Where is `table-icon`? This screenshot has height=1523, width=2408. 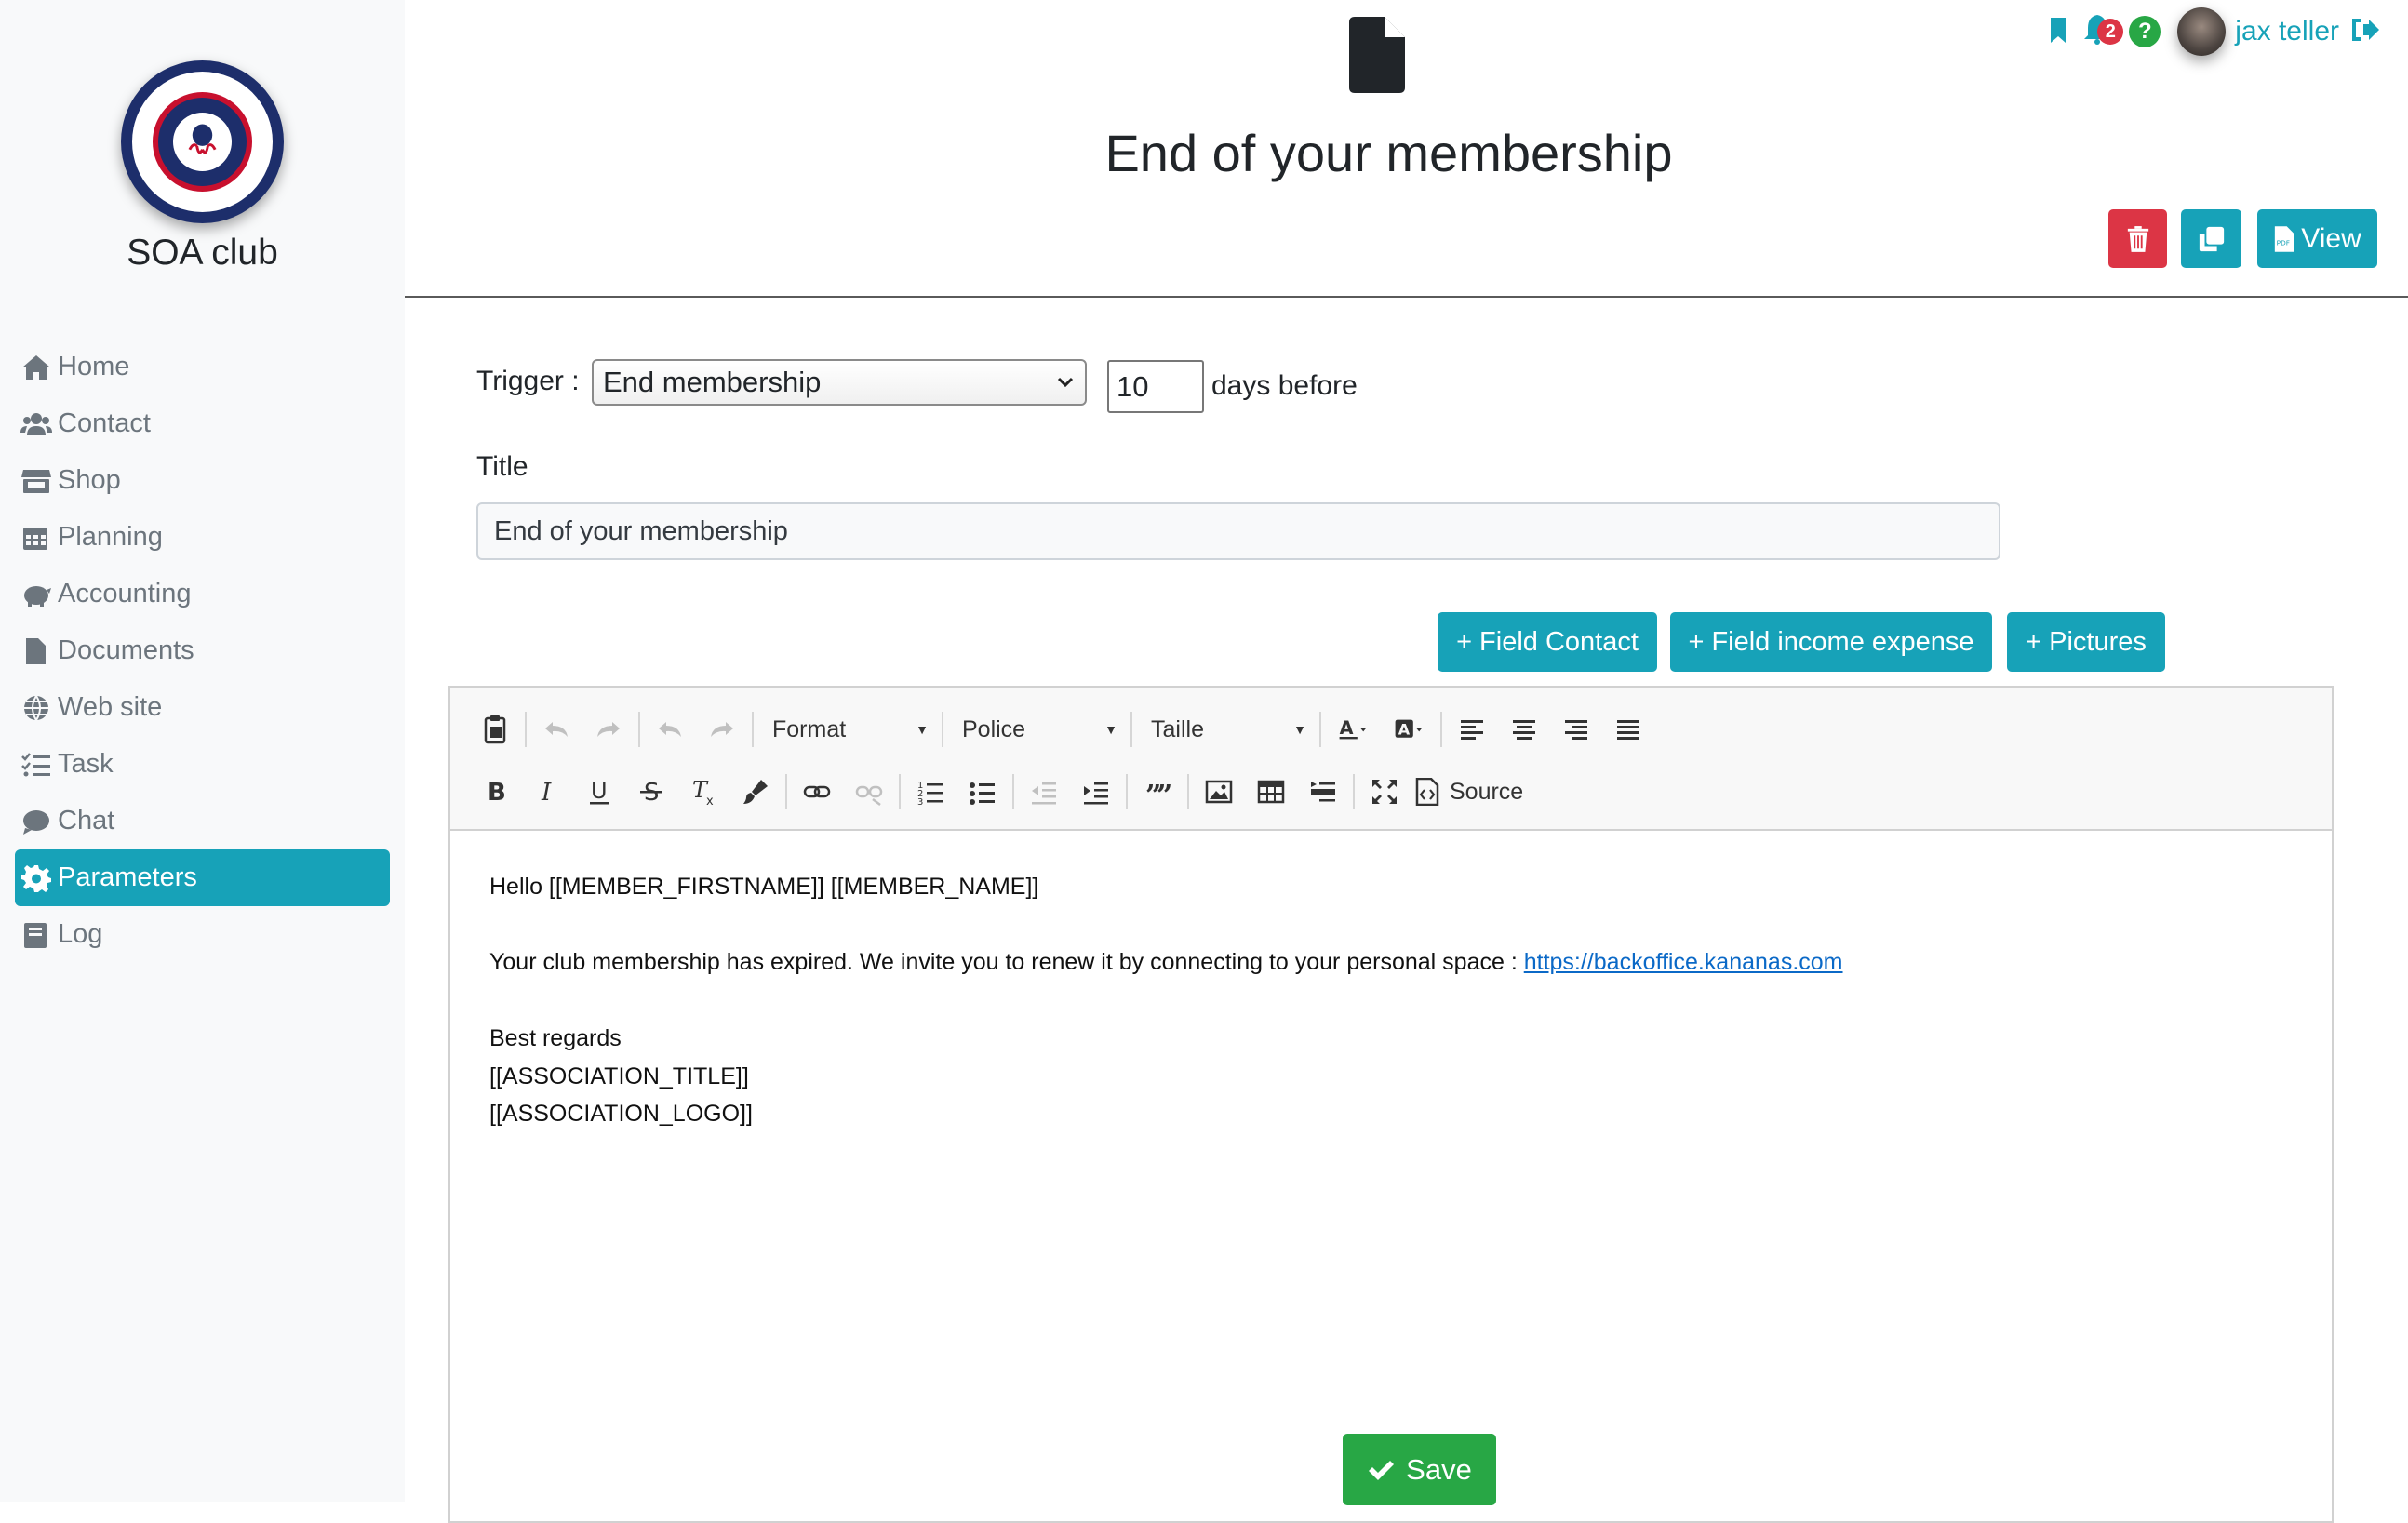
table-icon is located at coordinates (1271, 791).